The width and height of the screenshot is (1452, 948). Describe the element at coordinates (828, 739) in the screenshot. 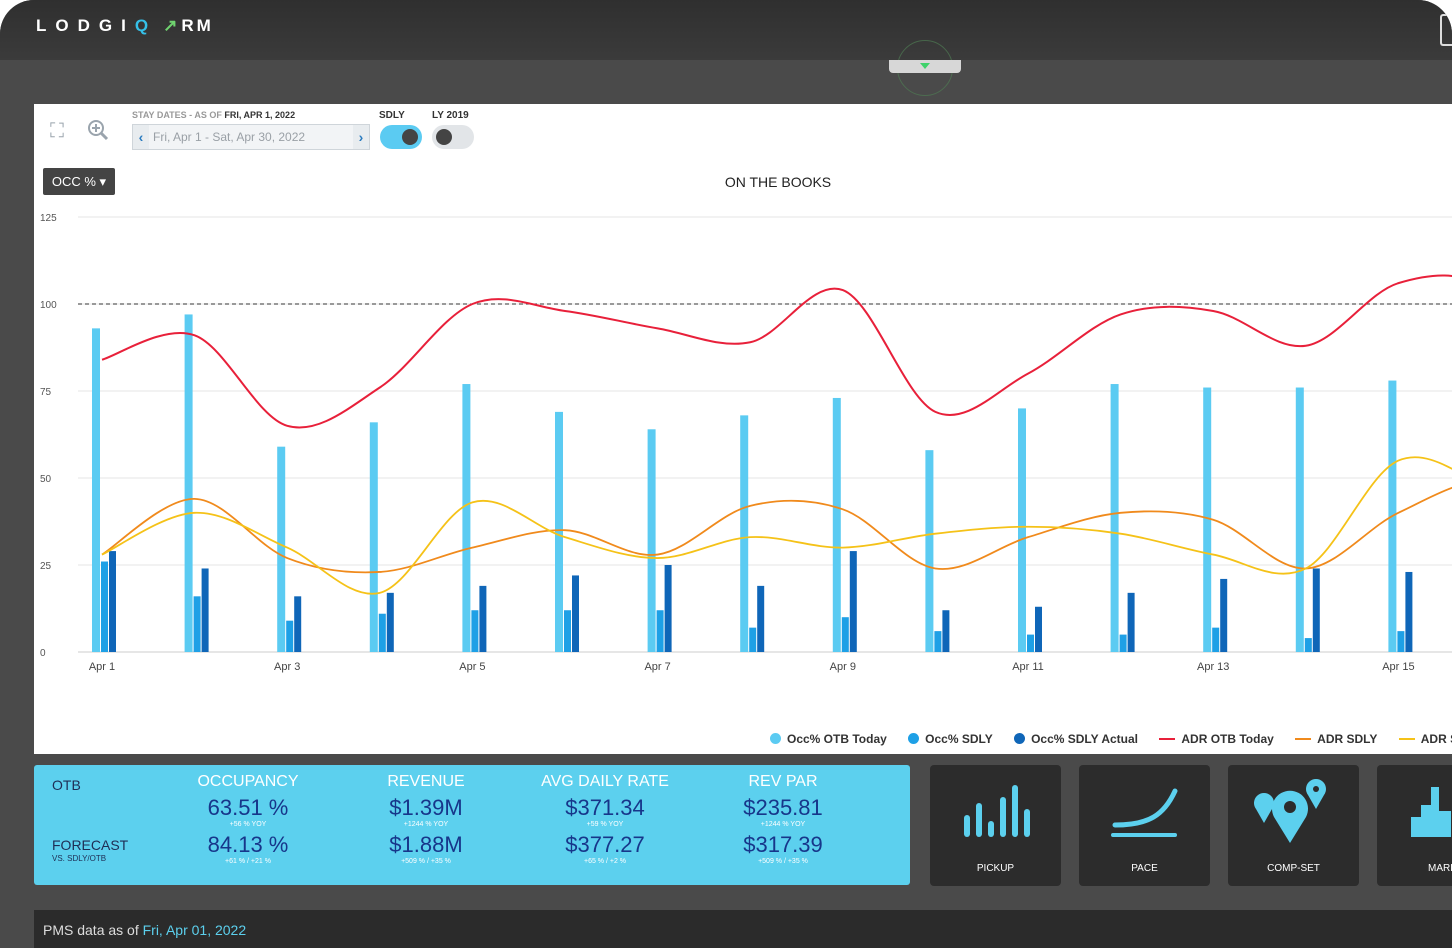

I see `legend-item-otb-today: Occ% OTB Today` at that location.